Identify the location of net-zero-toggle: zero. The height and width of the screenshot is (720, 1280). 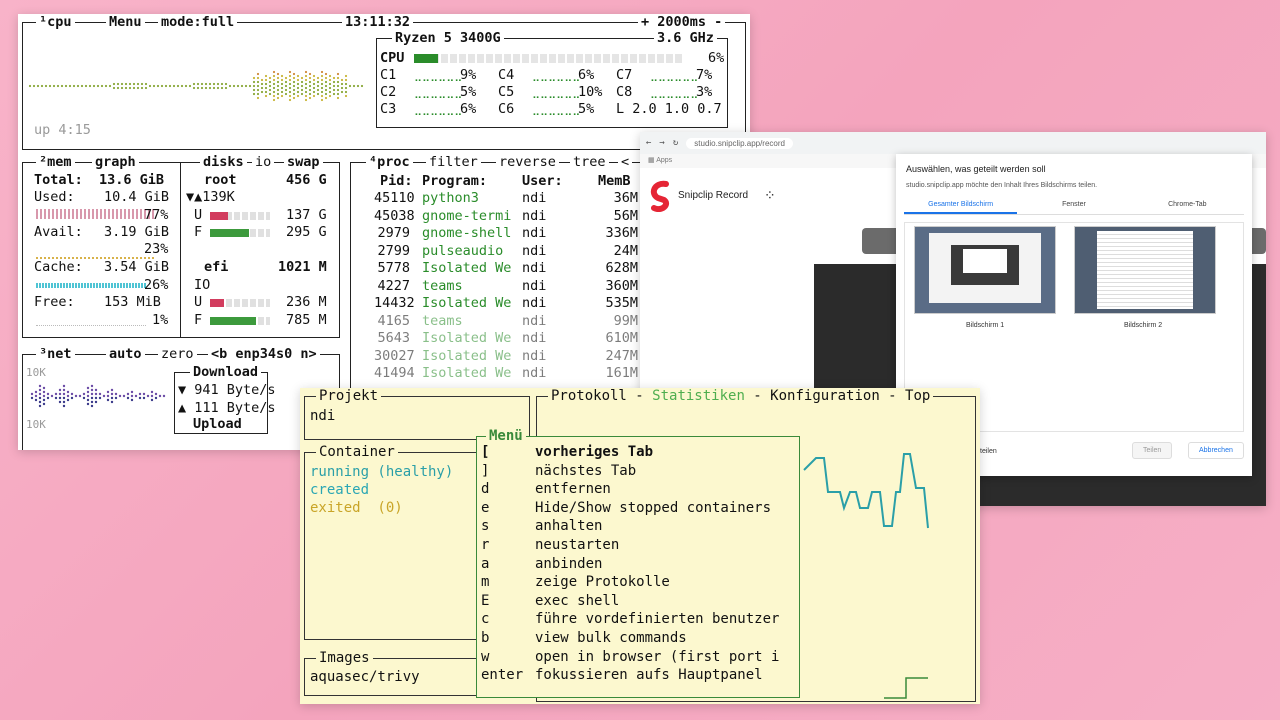
(177, 354).